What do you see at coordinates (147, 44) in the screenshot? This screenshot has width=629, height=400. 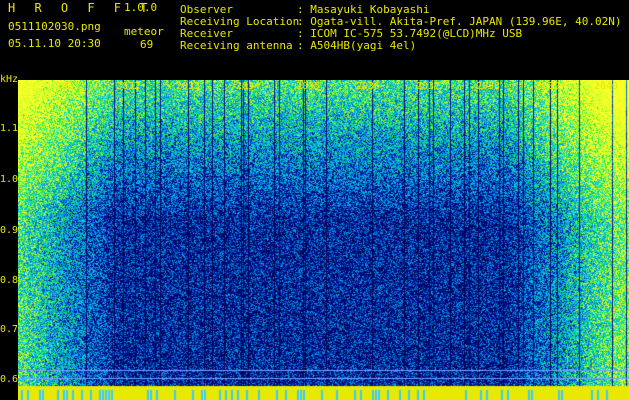 I see `meteor-count: 69` at bounding box center [147, 44].